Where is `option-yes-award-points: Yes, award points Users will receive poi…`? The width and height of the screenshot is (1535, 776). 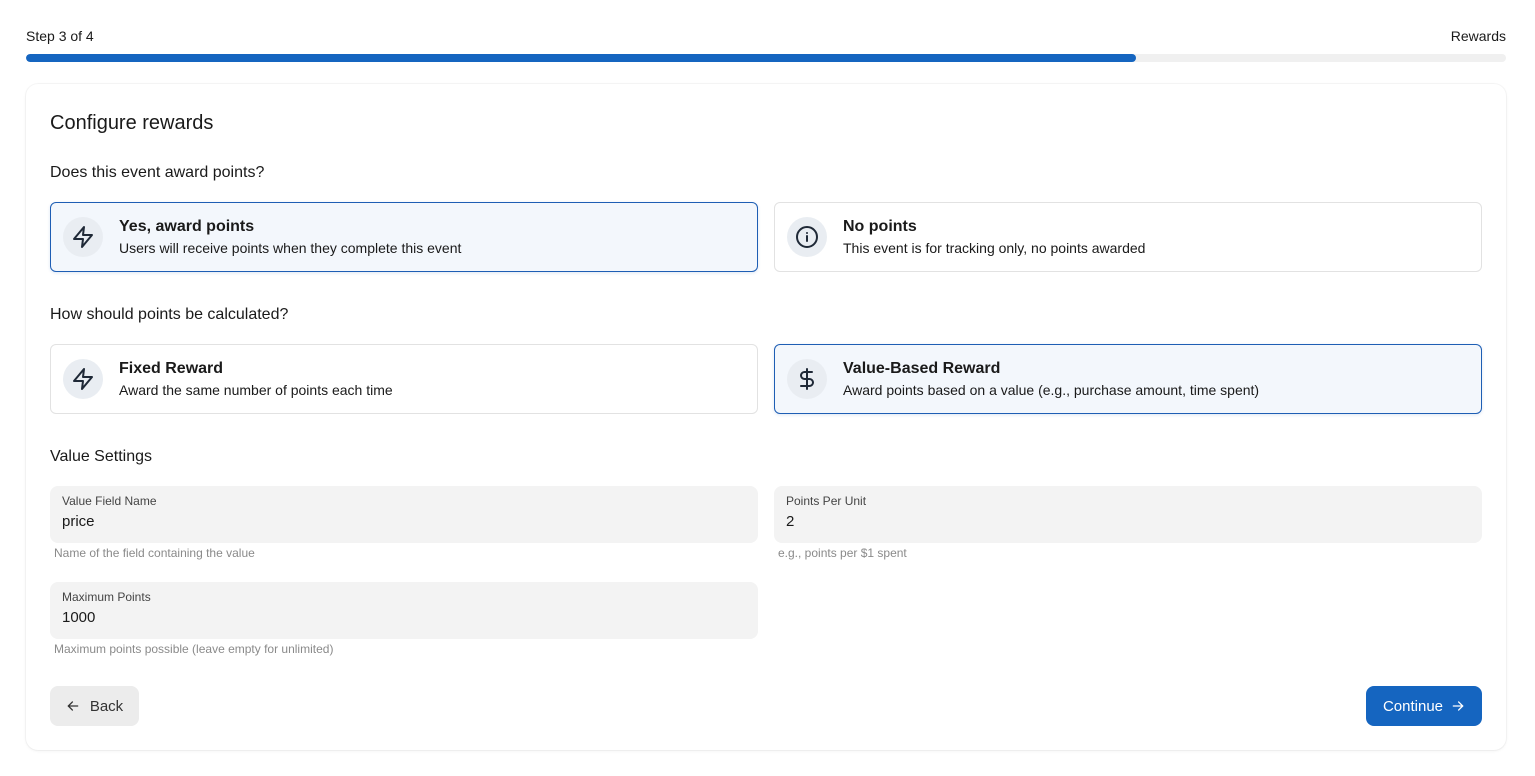 option-yes-award-points: Yes, award points Users will receive poi… is located at coordinates (404, 237).